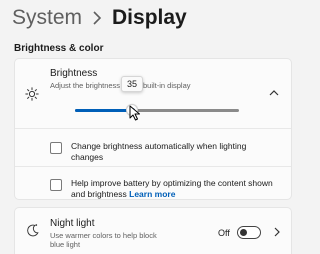 This screenshot has height=254, width=320. I want to click on breadcrumb-system: System, so click(47, 18).